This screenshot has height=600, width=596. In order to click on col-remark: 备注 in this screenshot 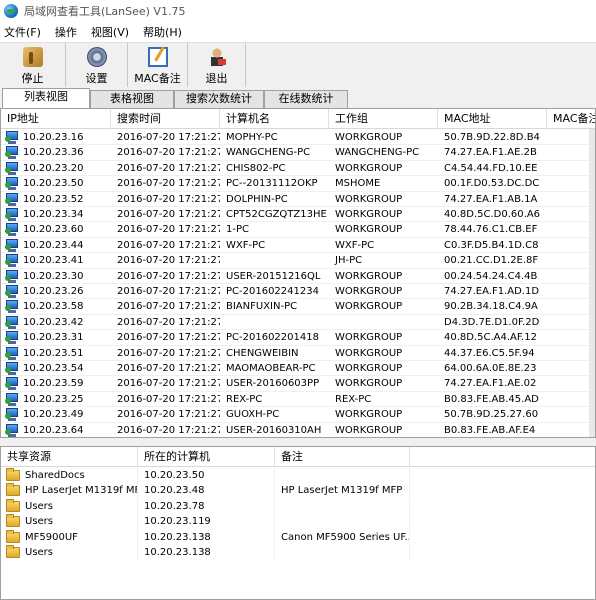, I will do `click(342, 457)`.